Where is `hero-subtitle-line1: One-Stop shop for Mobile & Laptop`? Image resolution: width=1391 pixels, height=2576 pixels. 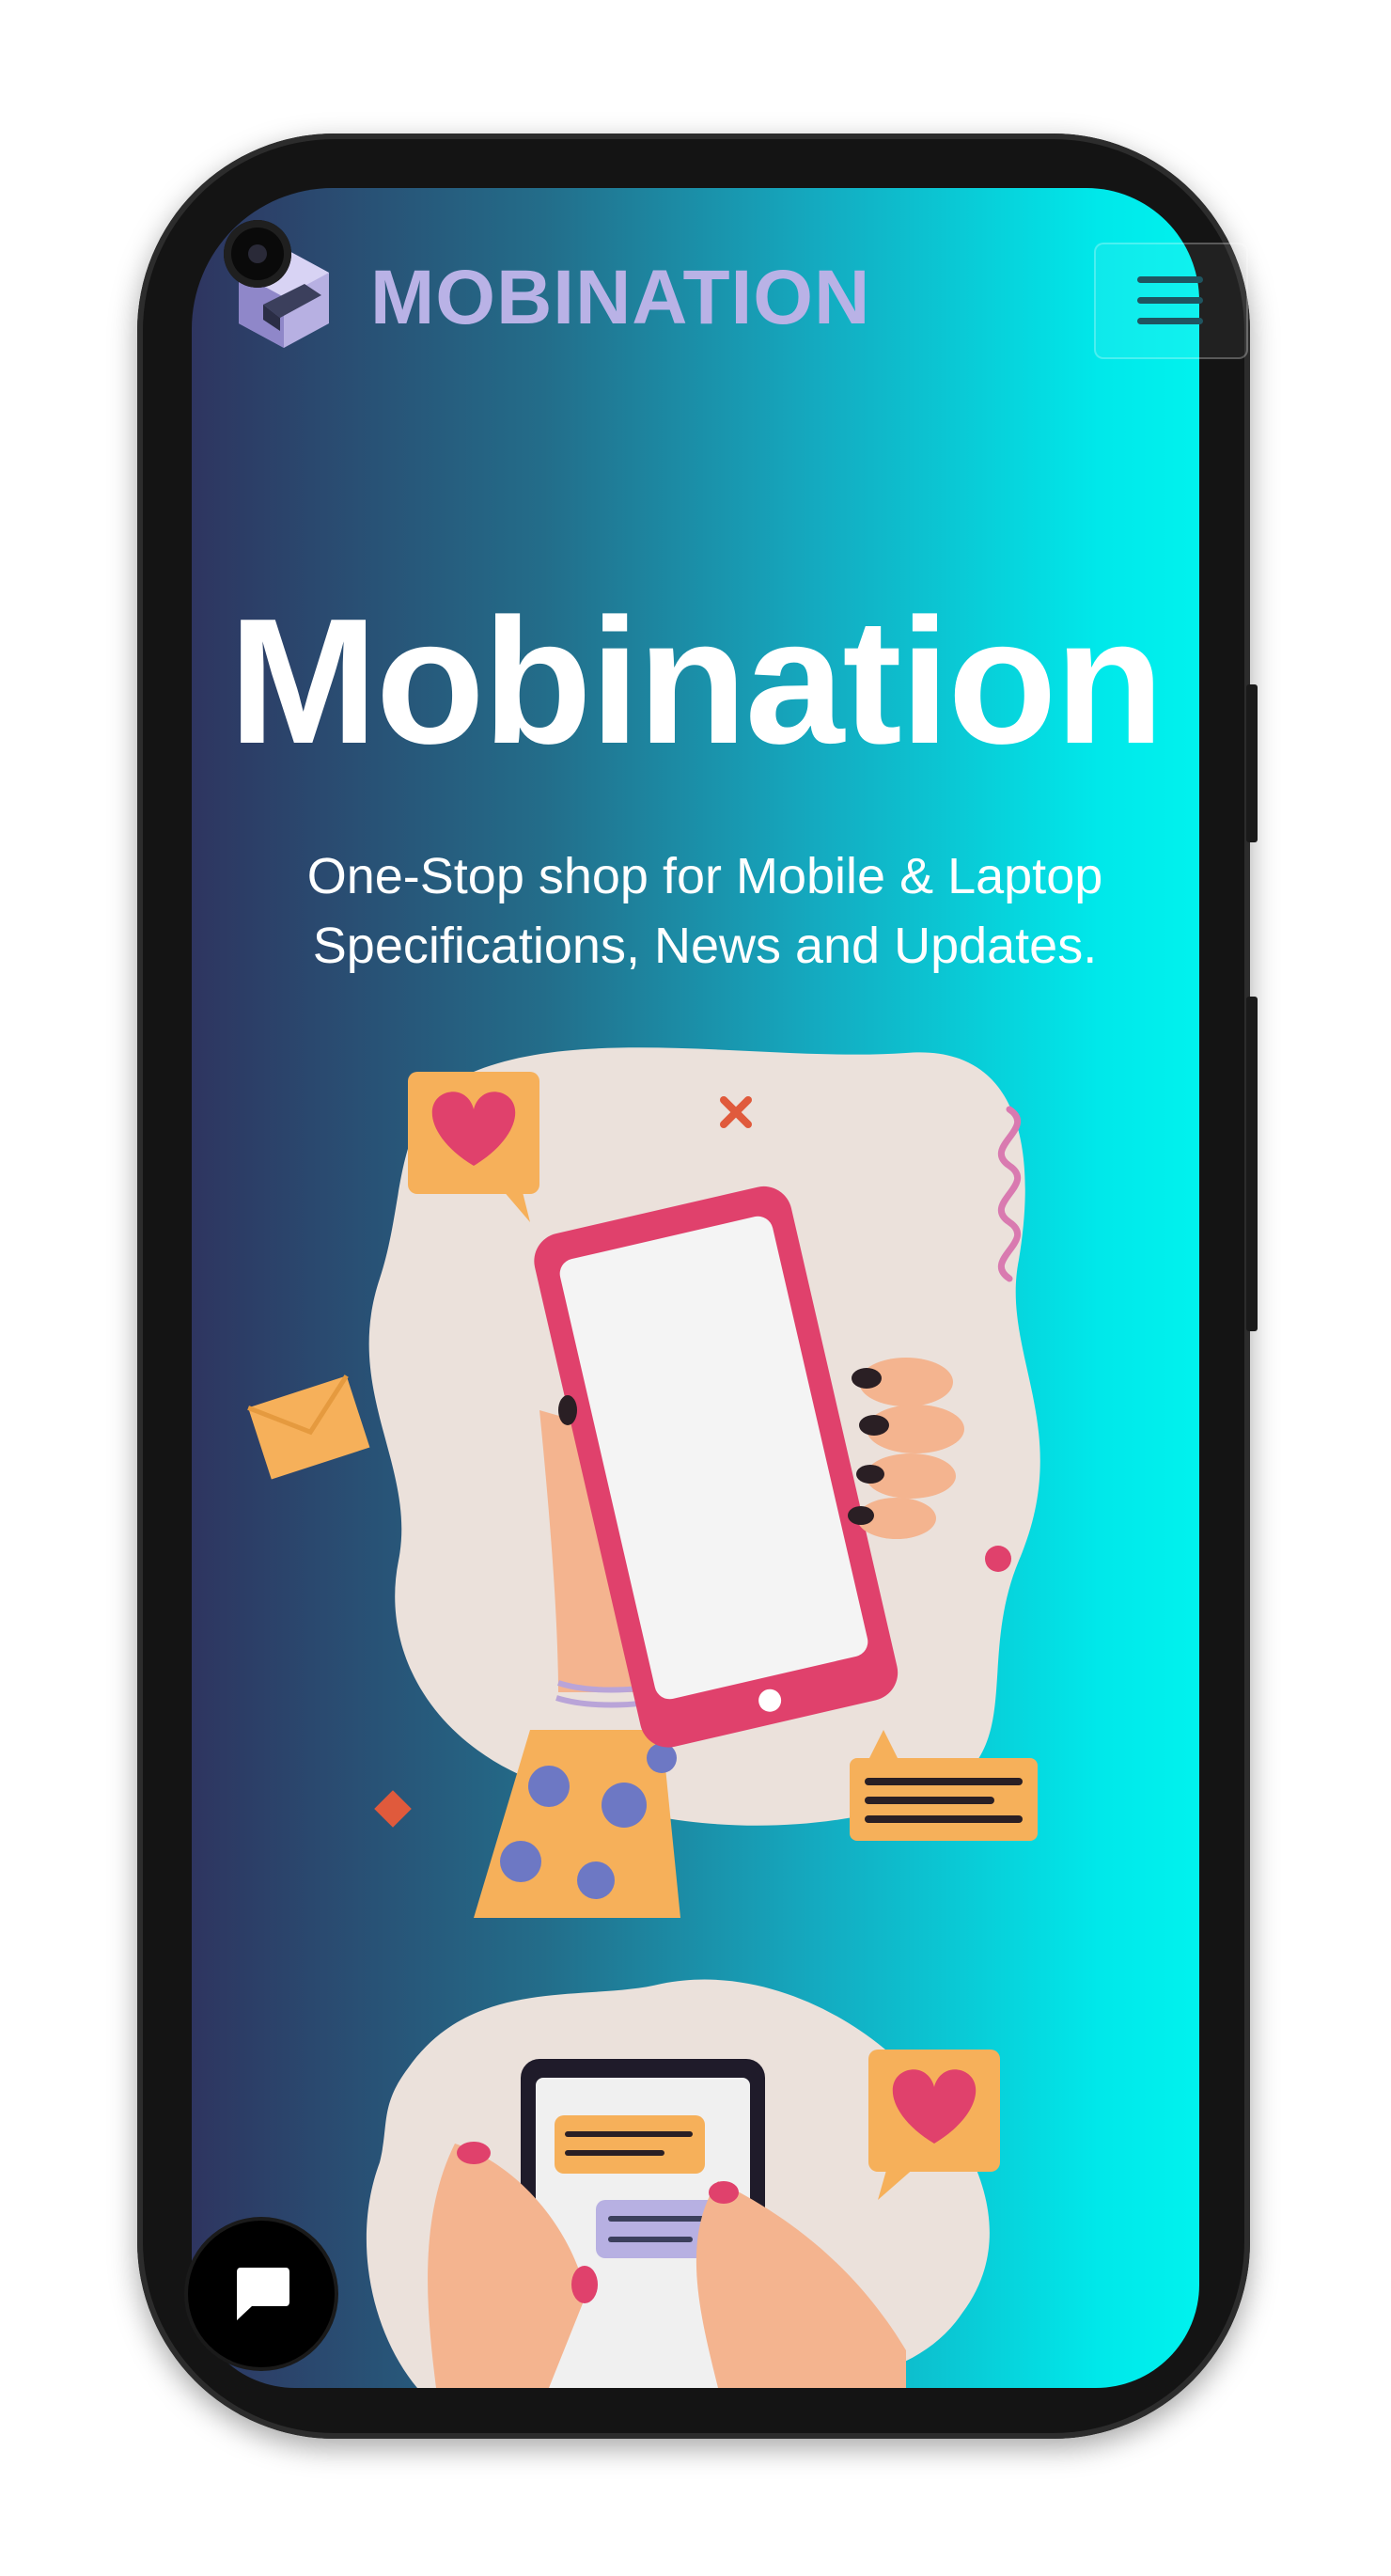
hero-subtitle-line1: One-Stop shop for Mobile & Laptop is located at coordinates (705, 876).